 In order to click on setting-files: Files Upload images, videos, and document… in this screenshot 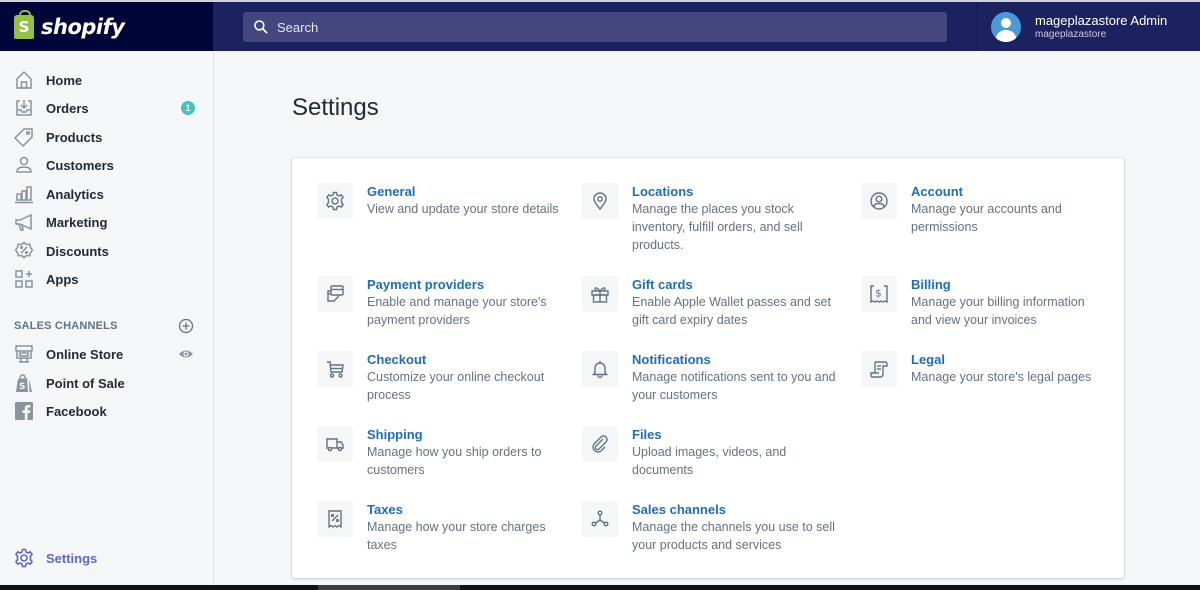, I will do `click(712, 452)`.